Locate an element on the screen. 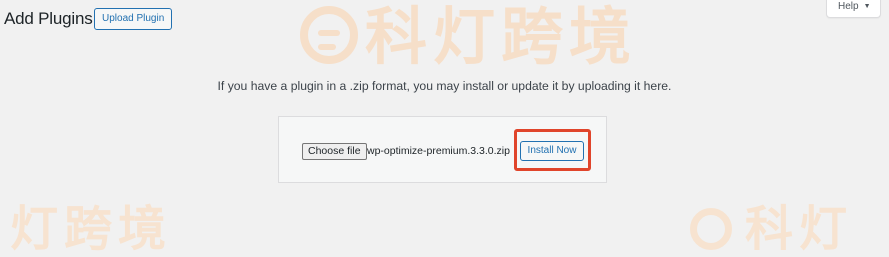 The height and width of the screenshot is (257, 889). watermark-logo-icon is located at coordinates (329, 35).